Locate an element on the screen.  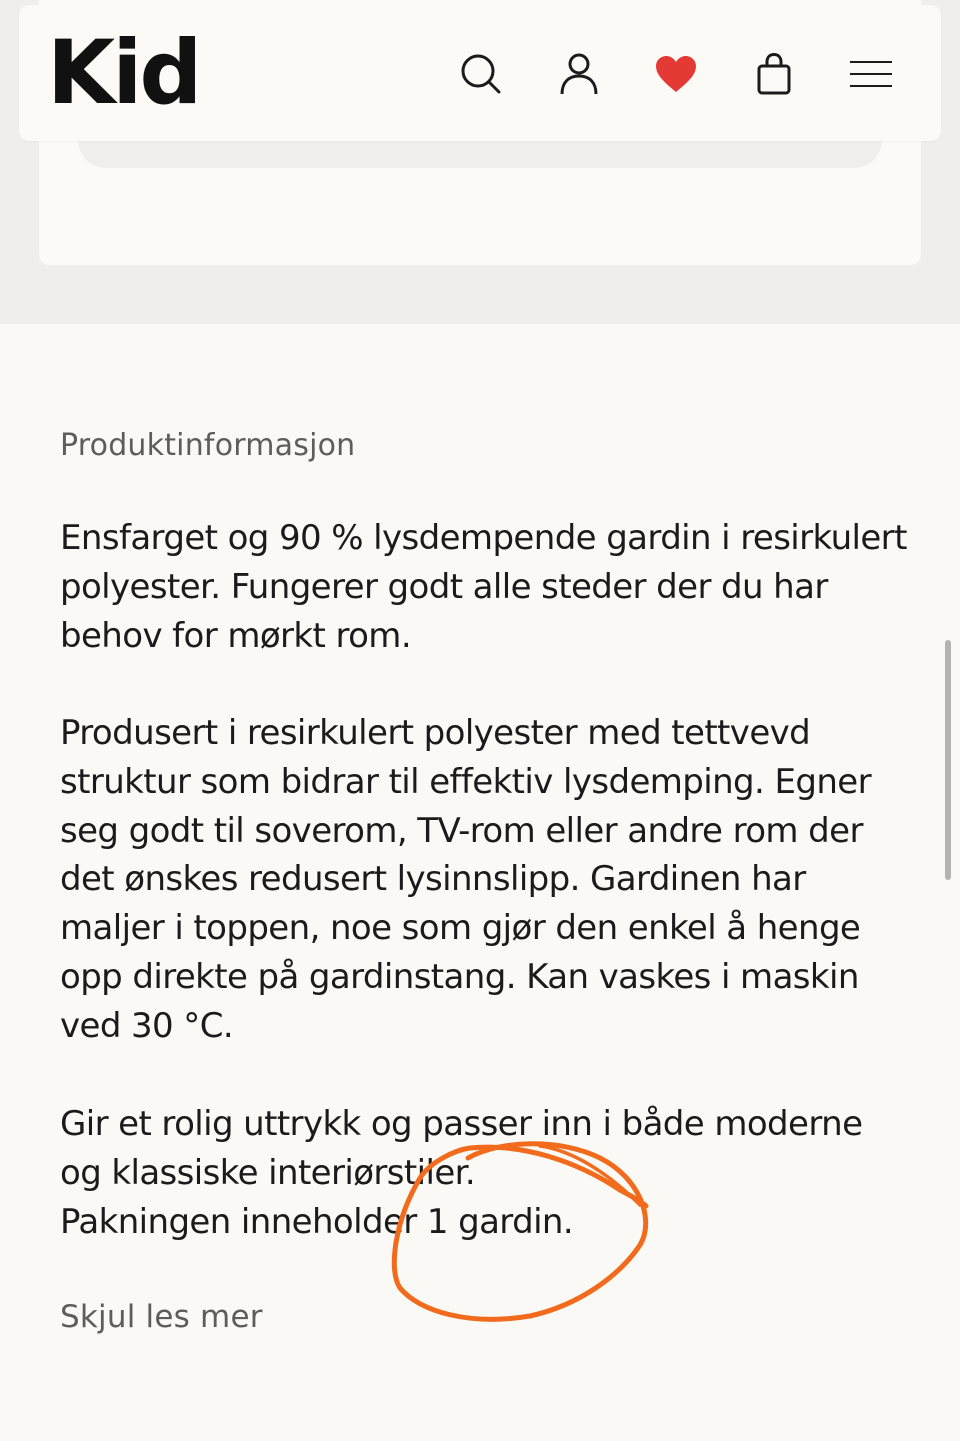
cart-button is located at coordinates (774, 74).